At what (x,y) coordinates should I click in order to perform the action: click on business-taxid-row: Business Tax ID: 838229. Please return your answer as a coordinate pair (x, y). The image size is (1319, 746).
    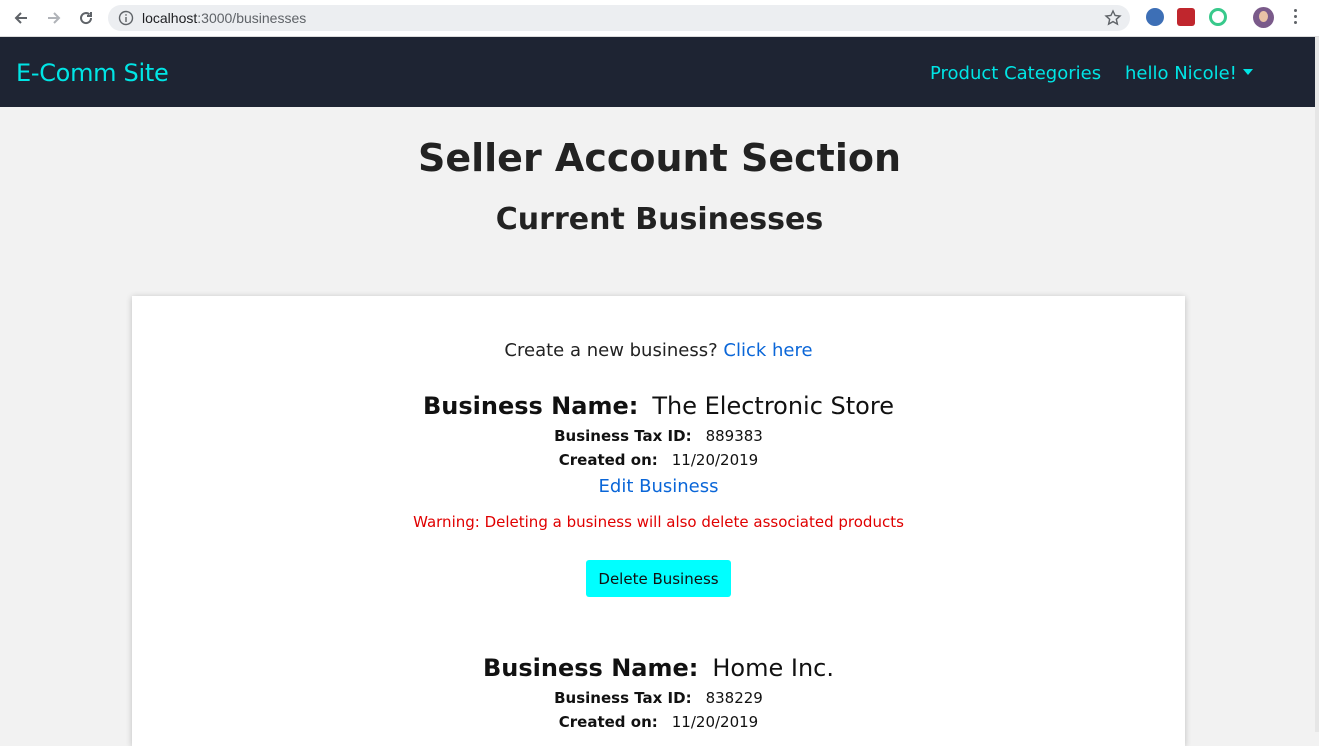
    Looking at the image, I should click on (658, 698).